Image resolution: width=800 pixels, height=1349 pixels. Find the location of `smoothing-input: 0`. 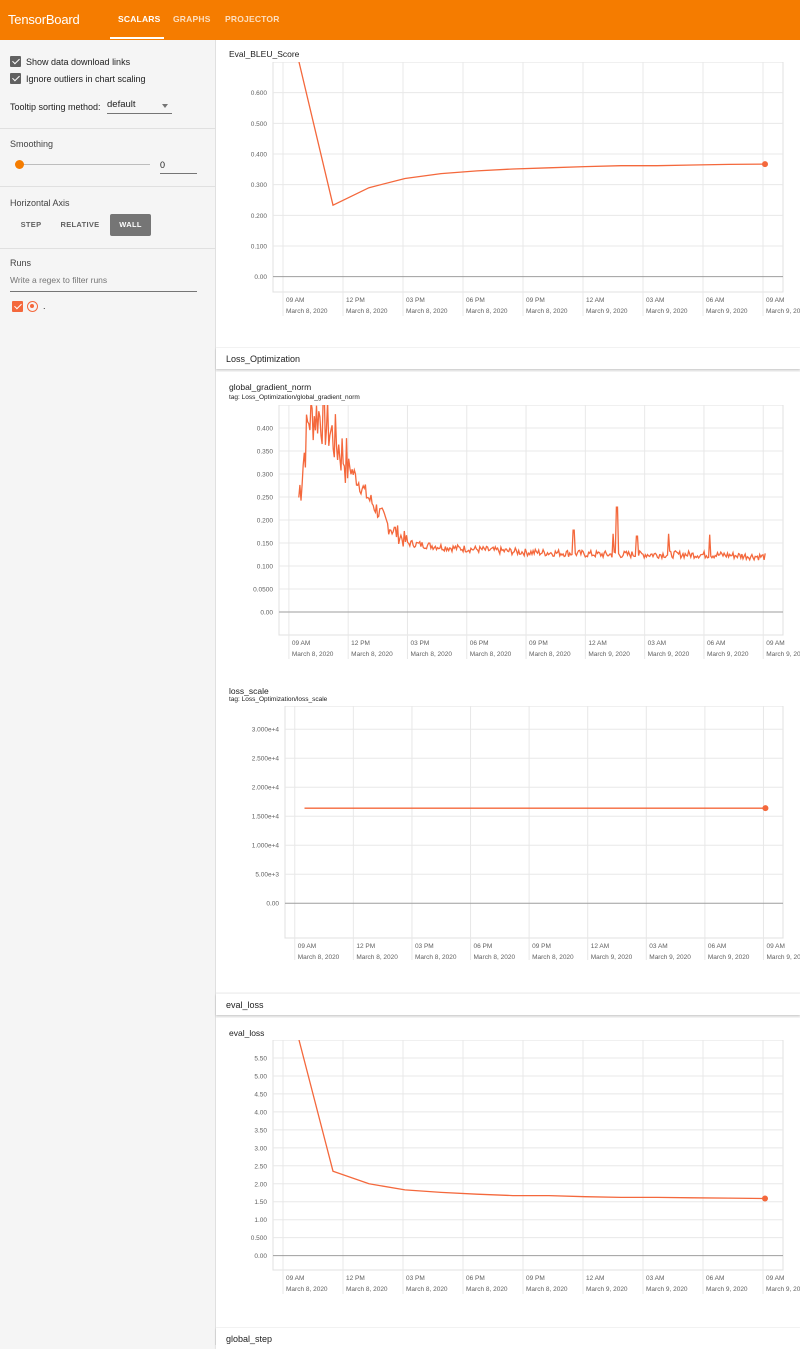

smoothing-input: 0 is located at coordinates (178, 167).